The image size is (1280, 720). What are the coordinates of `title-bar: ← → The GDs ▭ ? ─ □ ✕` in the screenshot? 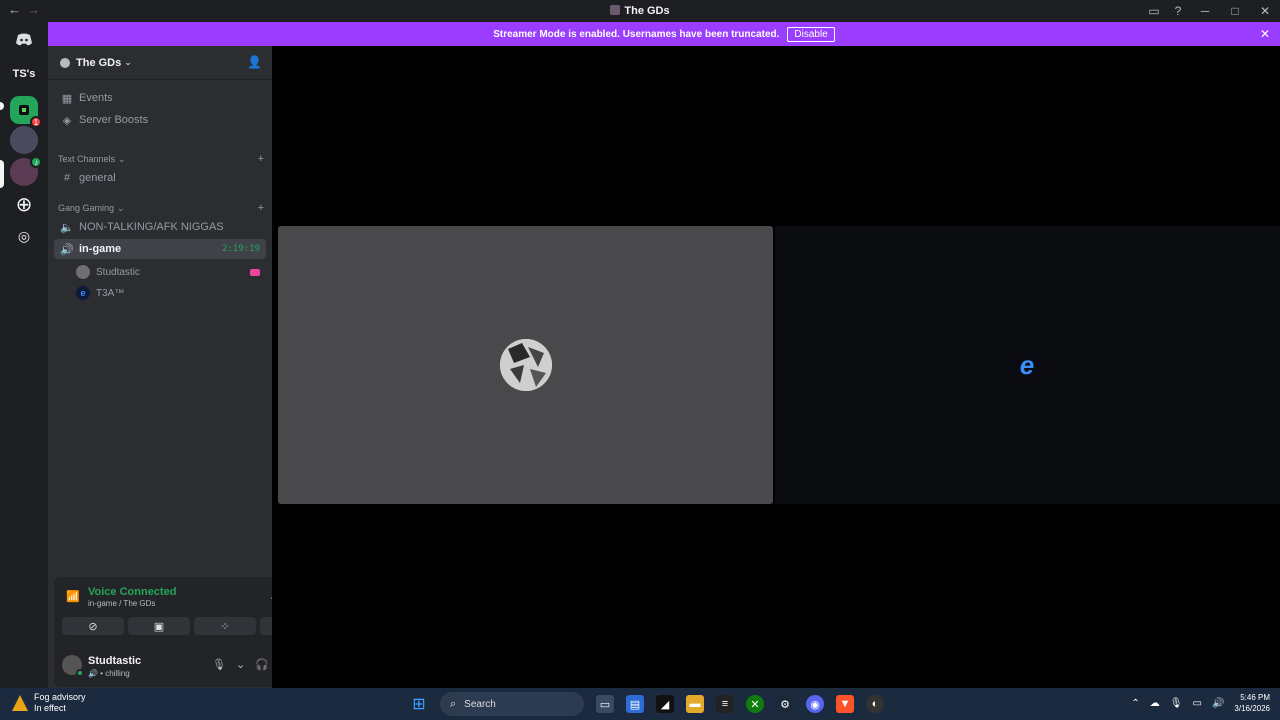 It's located at (640, 11).